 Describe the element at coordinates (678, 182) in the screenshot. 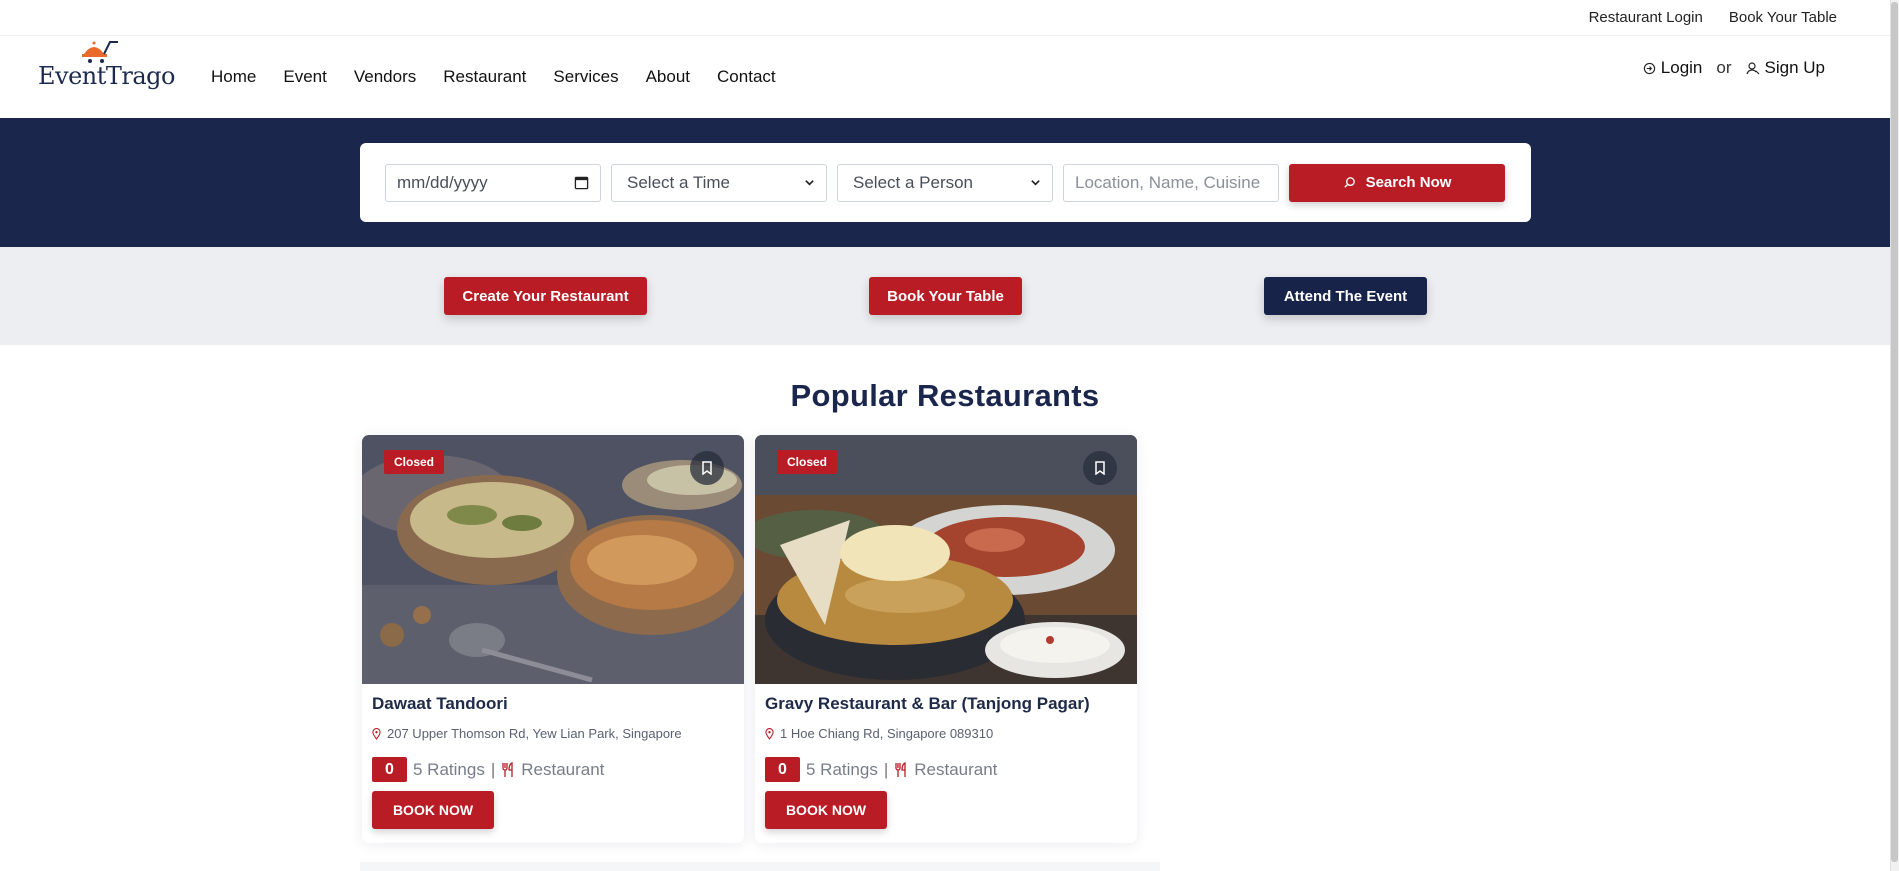

I see `time-select-value: Select a Time` at that location.